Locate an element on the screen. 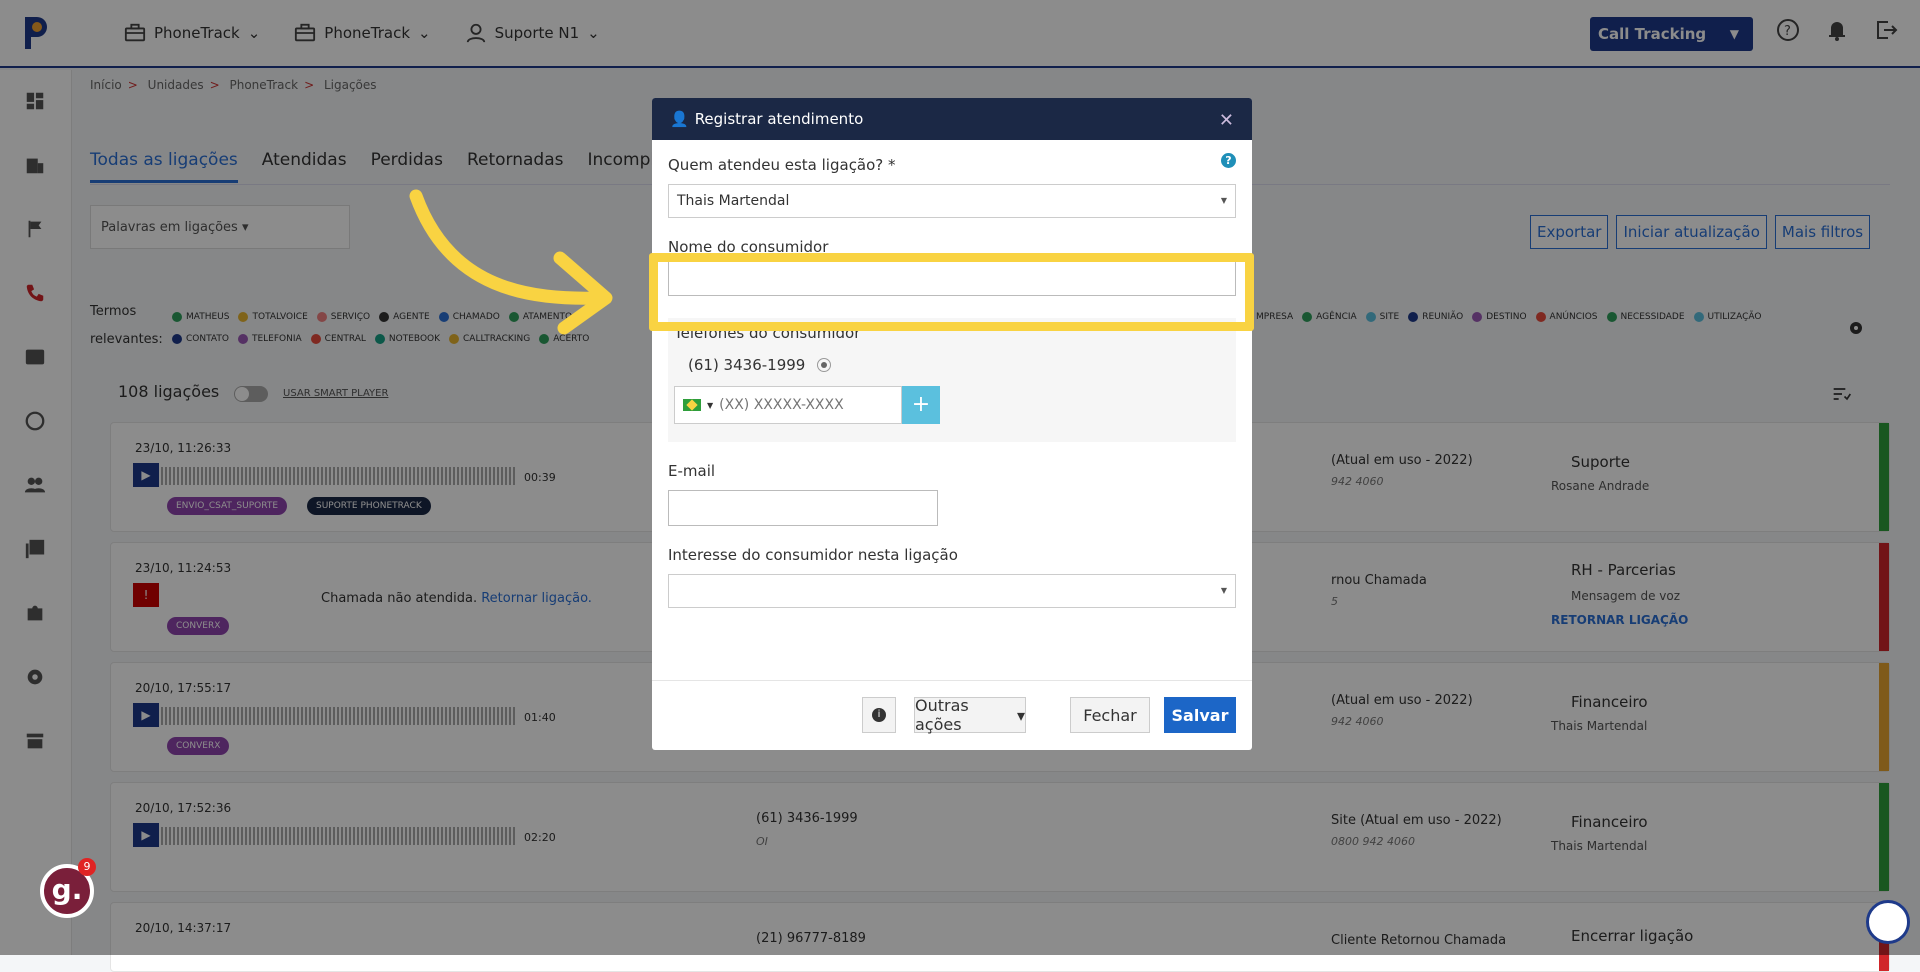 The image size is (1920, 972). add-phone-button: + is located at coordinates (921, 405).